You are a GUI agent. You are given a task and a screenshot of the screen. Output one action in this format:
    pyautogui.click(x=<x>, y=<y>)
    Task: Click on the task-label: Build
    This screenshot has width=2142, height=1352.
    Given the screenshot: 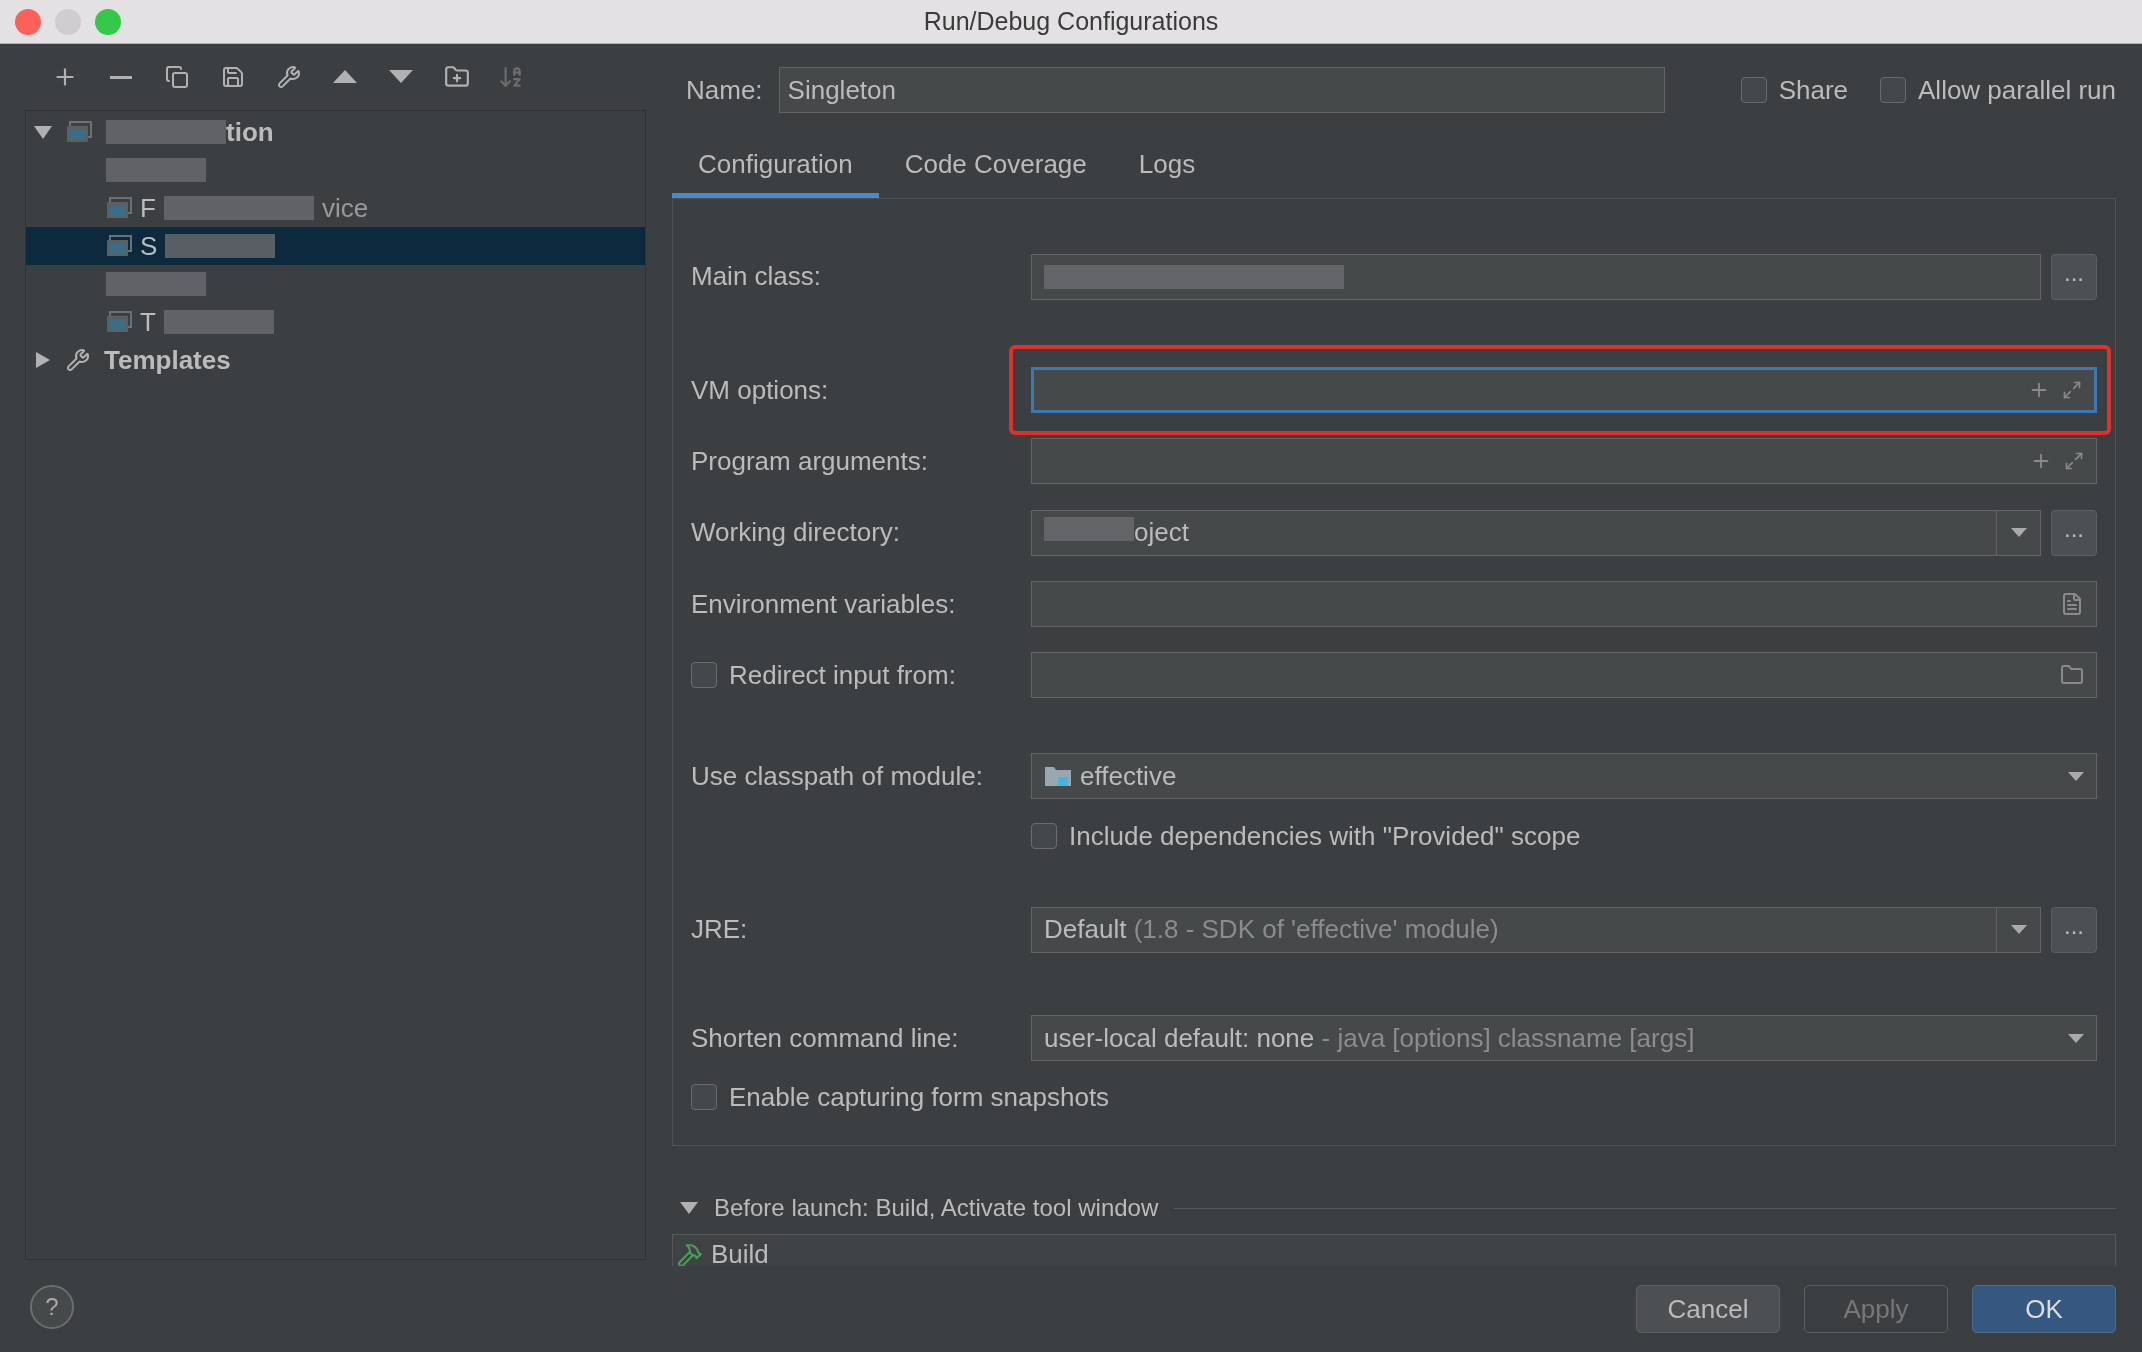 What is the action you would take?
    pyautogui.click(x=740, y=1250)
    